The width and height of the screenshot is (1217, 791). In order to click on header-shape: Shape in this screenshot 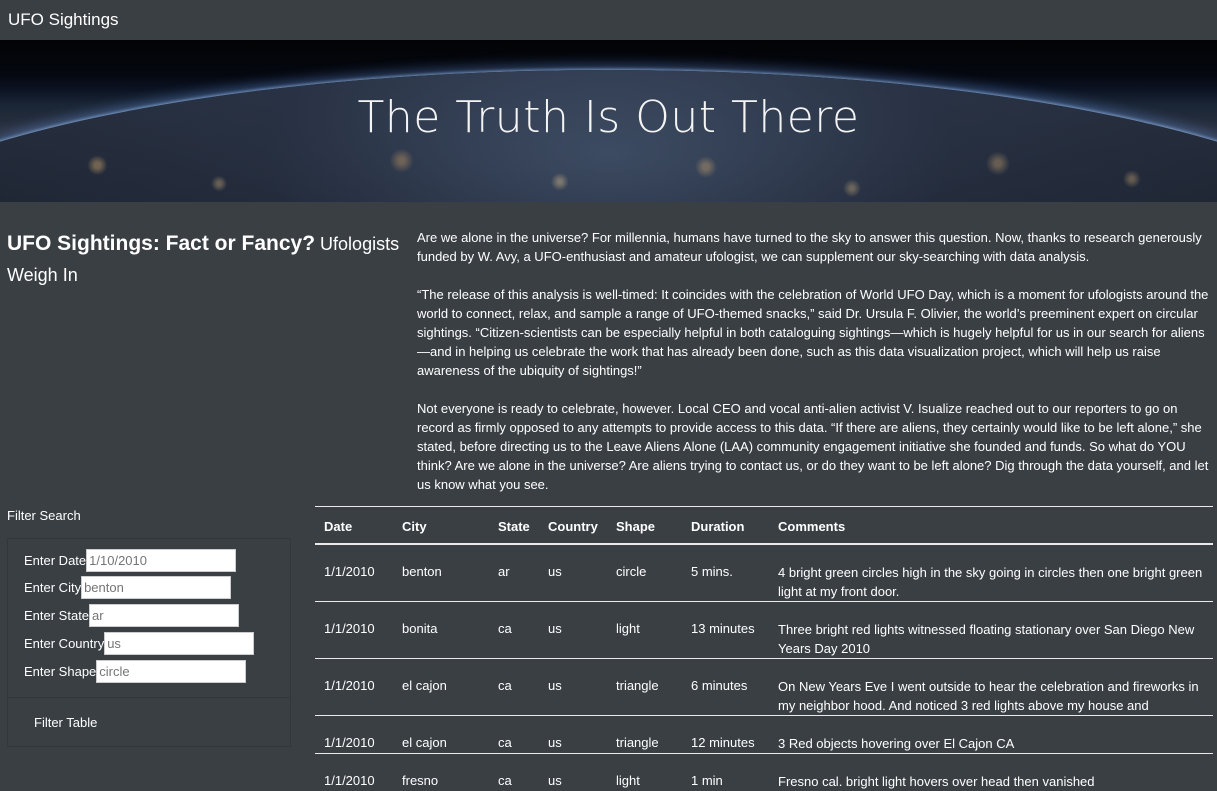, I will do `click(635, 526)`.